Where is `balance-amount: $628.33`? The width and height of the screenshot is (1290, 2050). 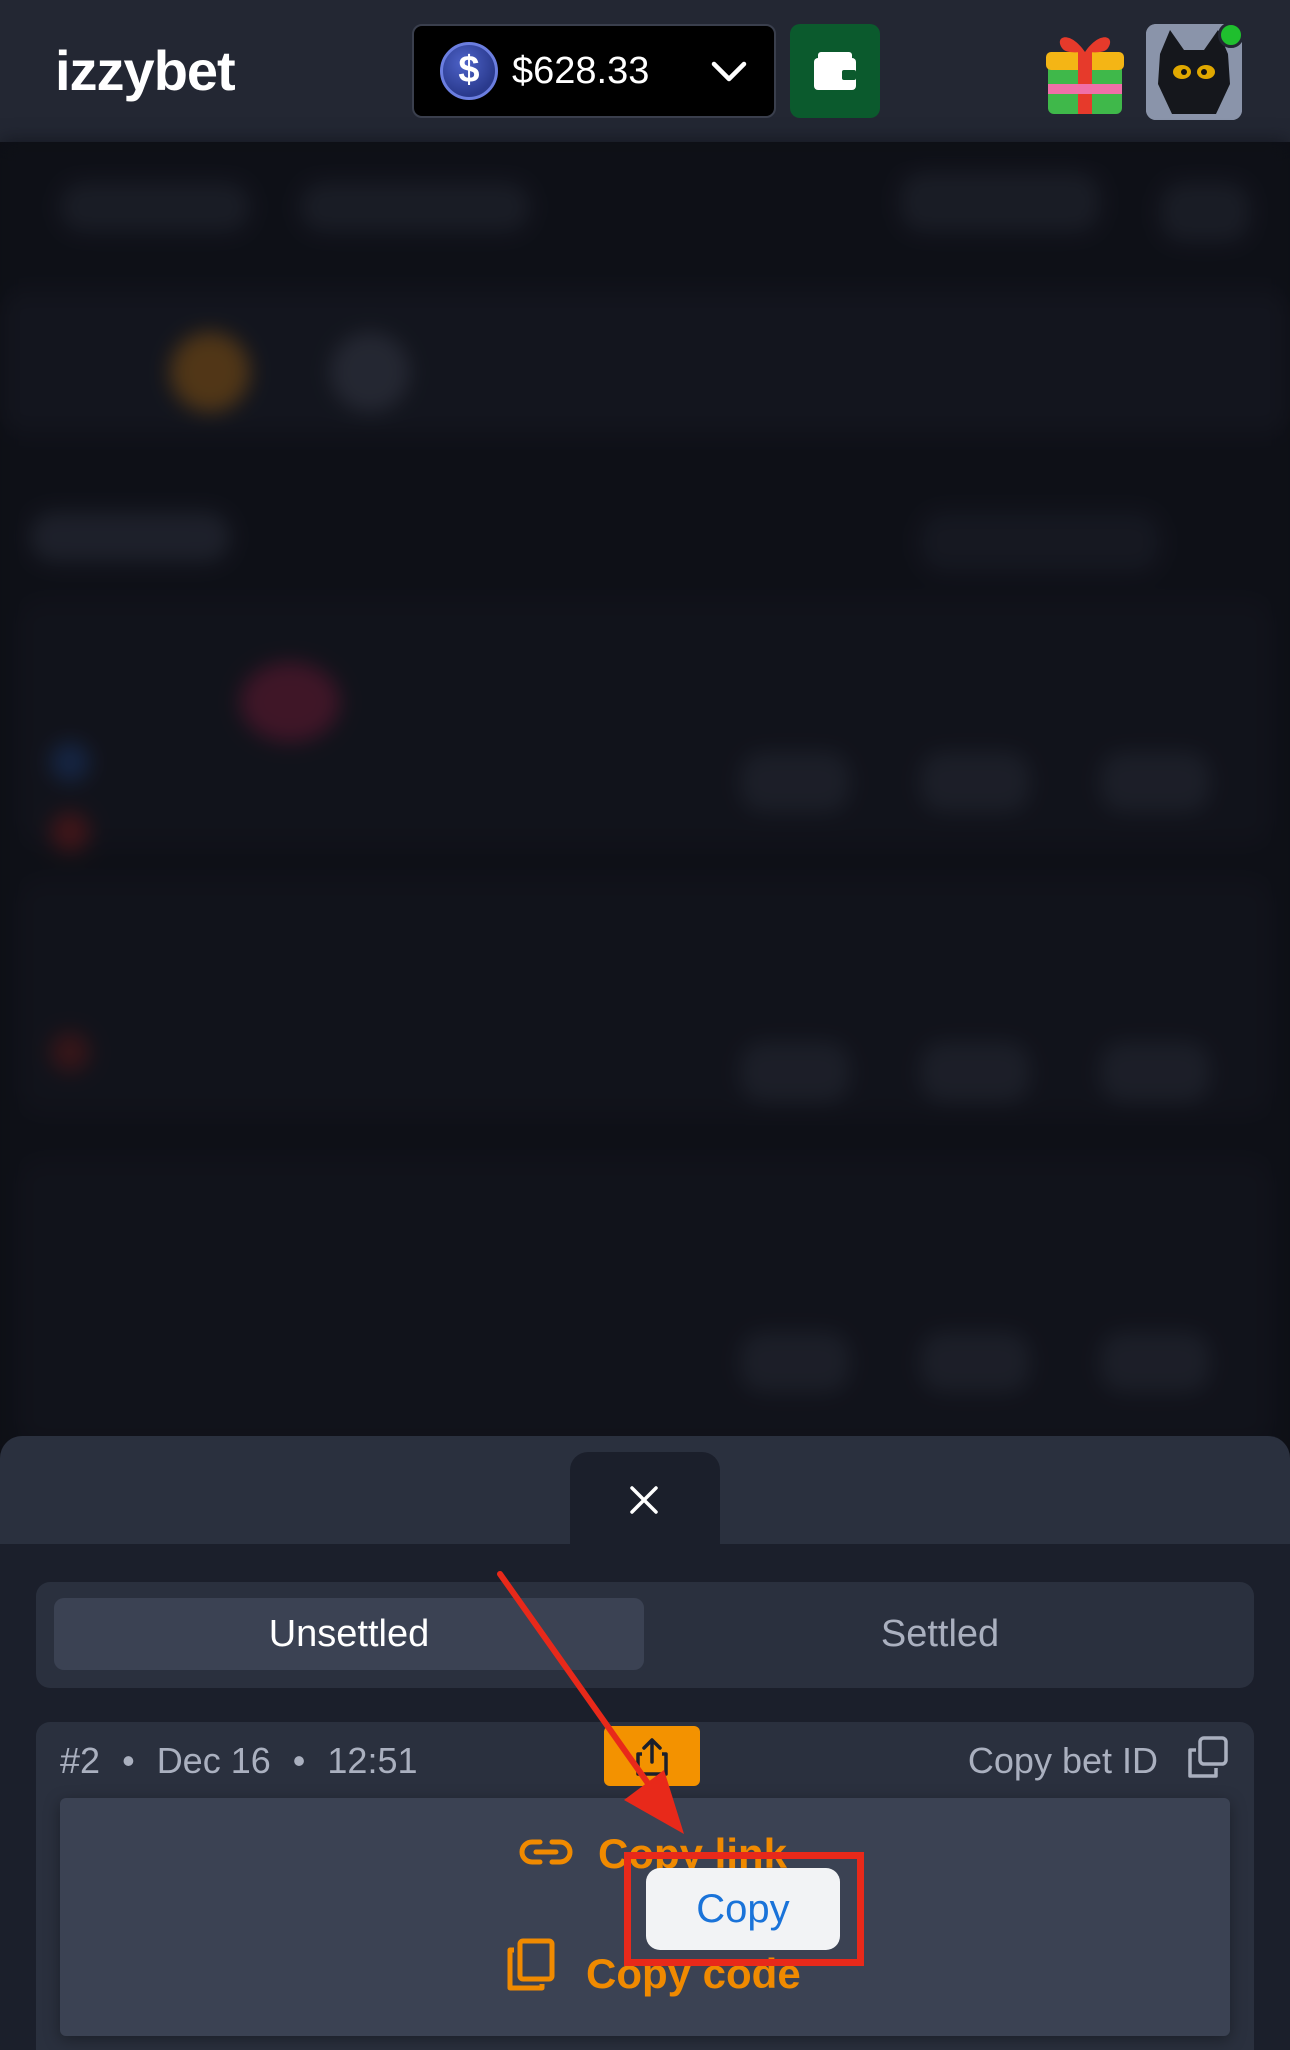
balance-amount: $628.33 is located at coordinates (581, 71).